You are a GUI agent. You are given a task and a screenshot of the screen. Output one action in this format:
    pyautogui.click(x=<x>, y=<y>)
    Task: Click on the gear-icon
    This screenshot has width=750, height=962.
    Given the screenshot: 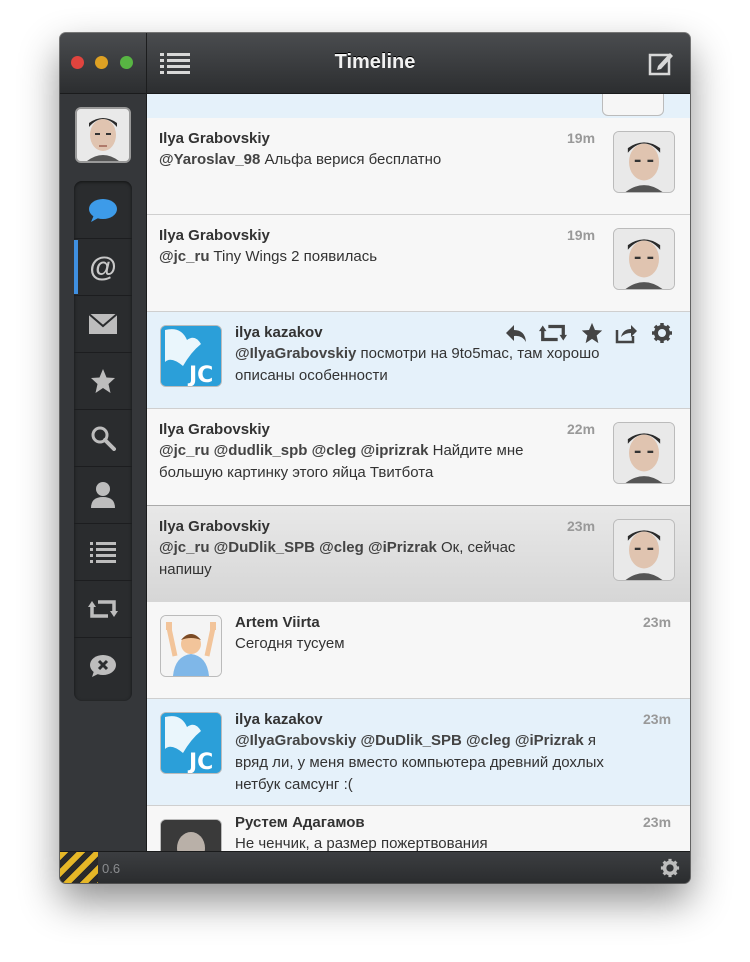 What is the action you would take?
    pyautogui.click(x=662, y=333)
    